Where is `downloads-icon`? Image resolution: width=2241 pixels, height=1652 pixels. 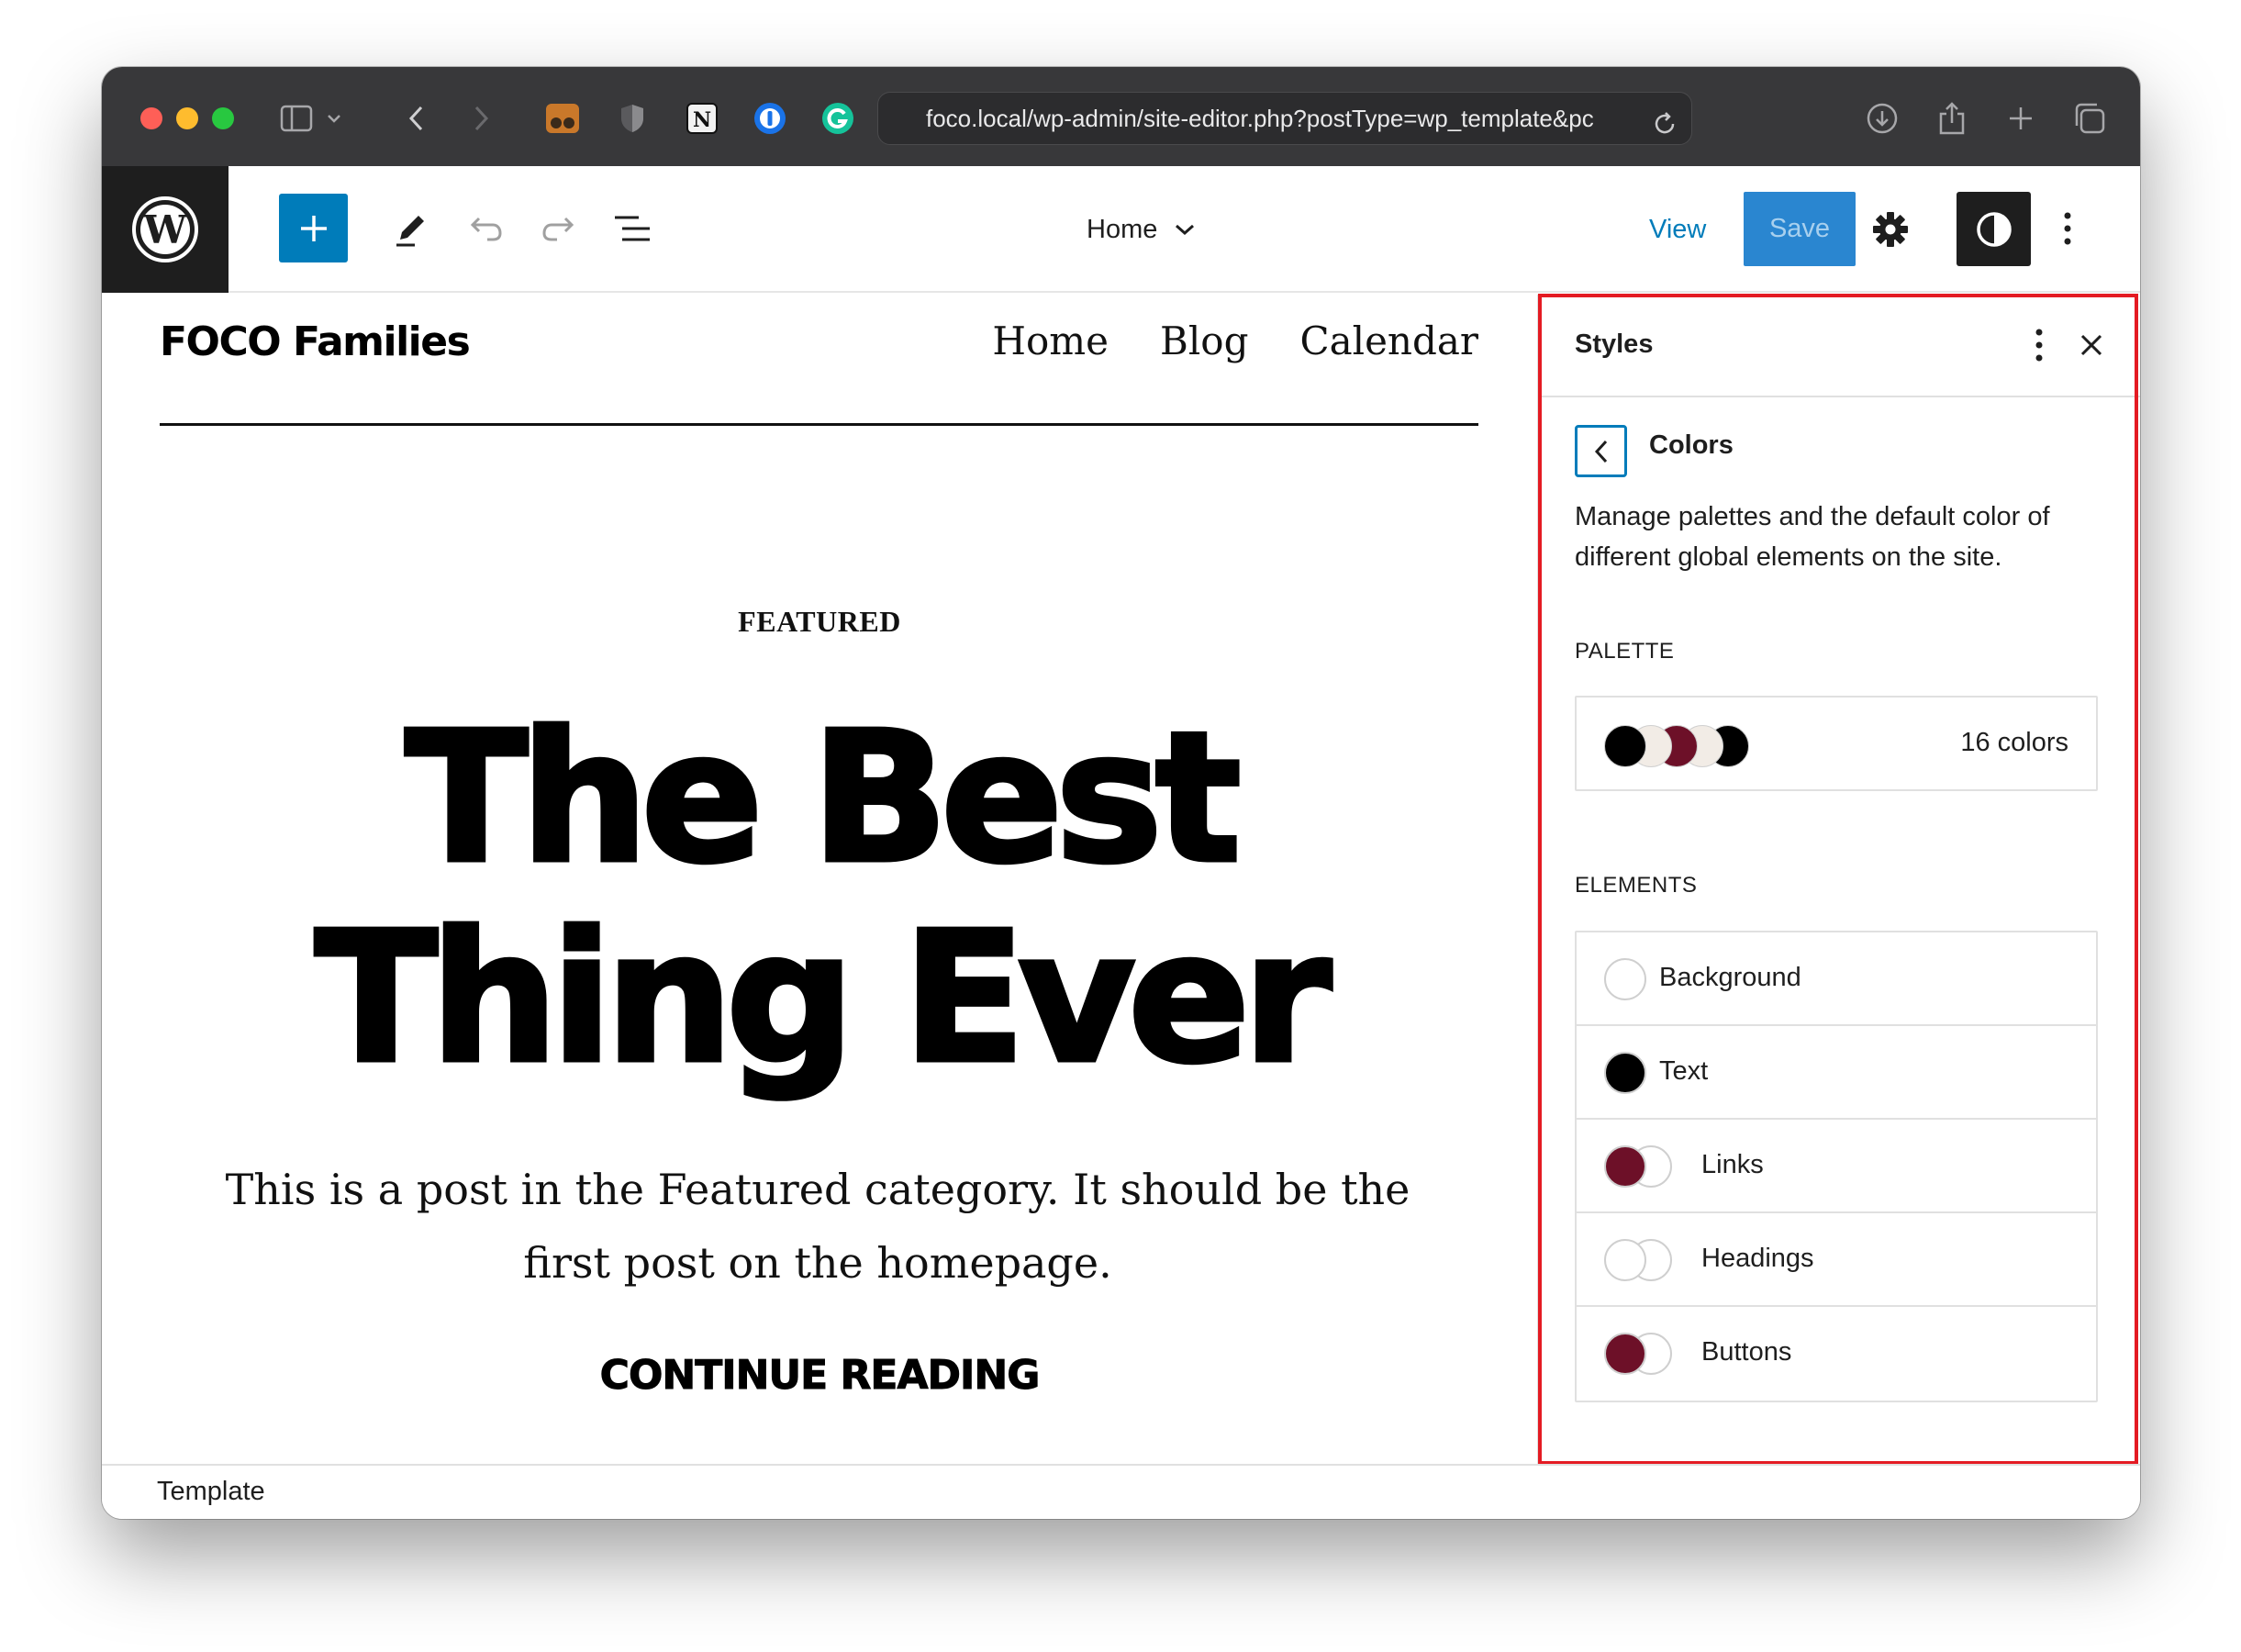 downloads-icon is located at coordinates (1882, 118).